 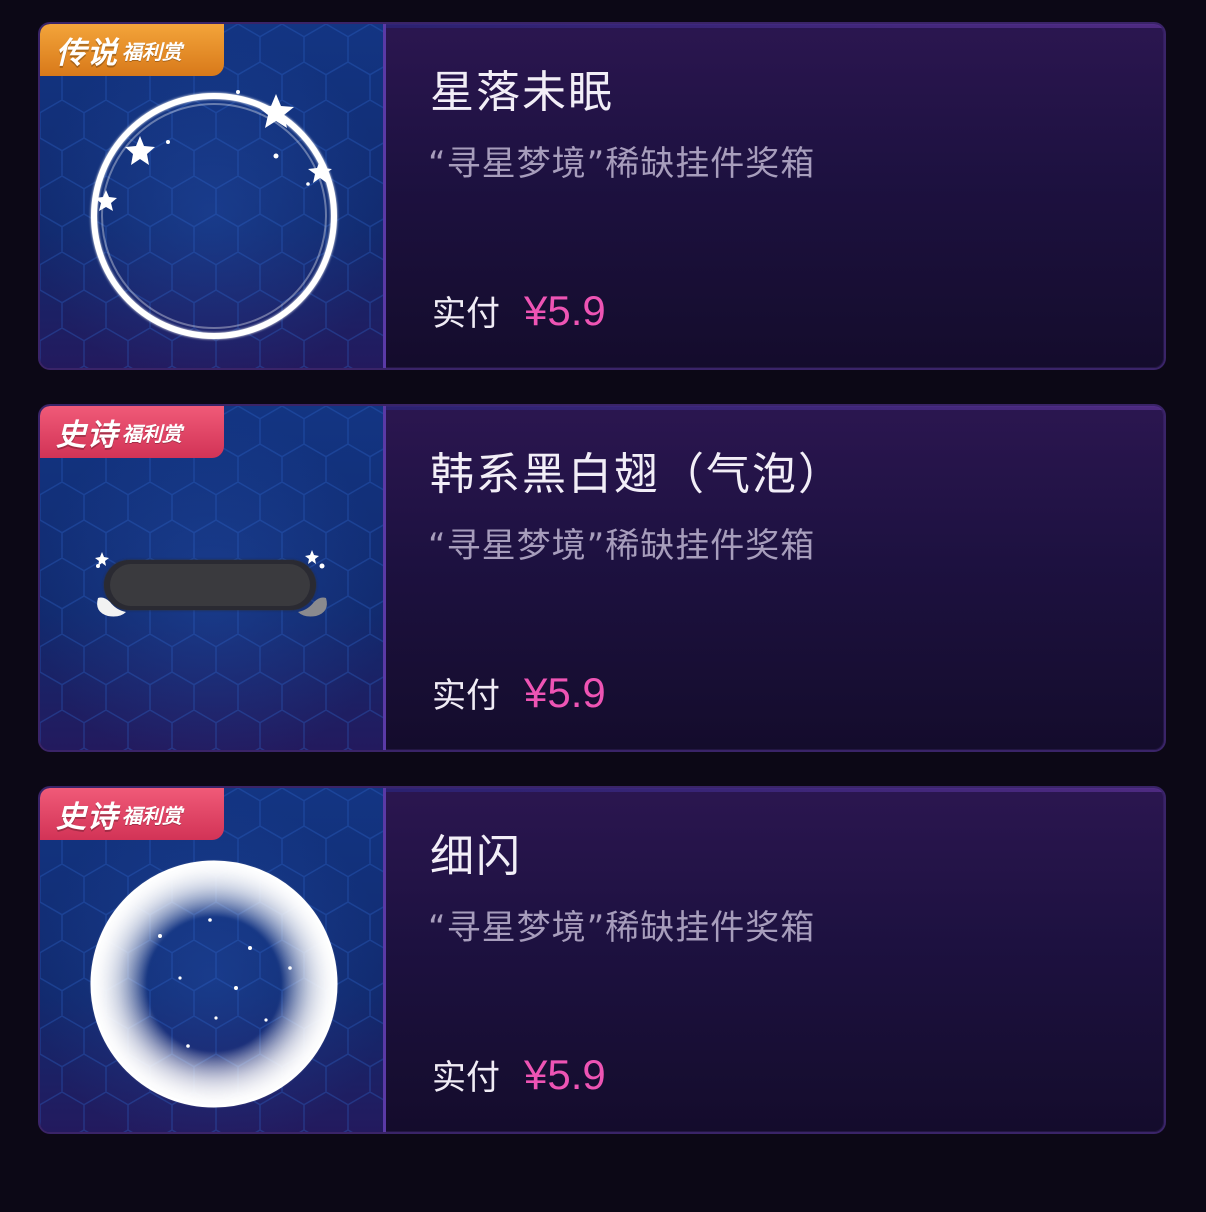 I want to click on rarity-badge: 传说 福利赏, so click(x=132, y=50).